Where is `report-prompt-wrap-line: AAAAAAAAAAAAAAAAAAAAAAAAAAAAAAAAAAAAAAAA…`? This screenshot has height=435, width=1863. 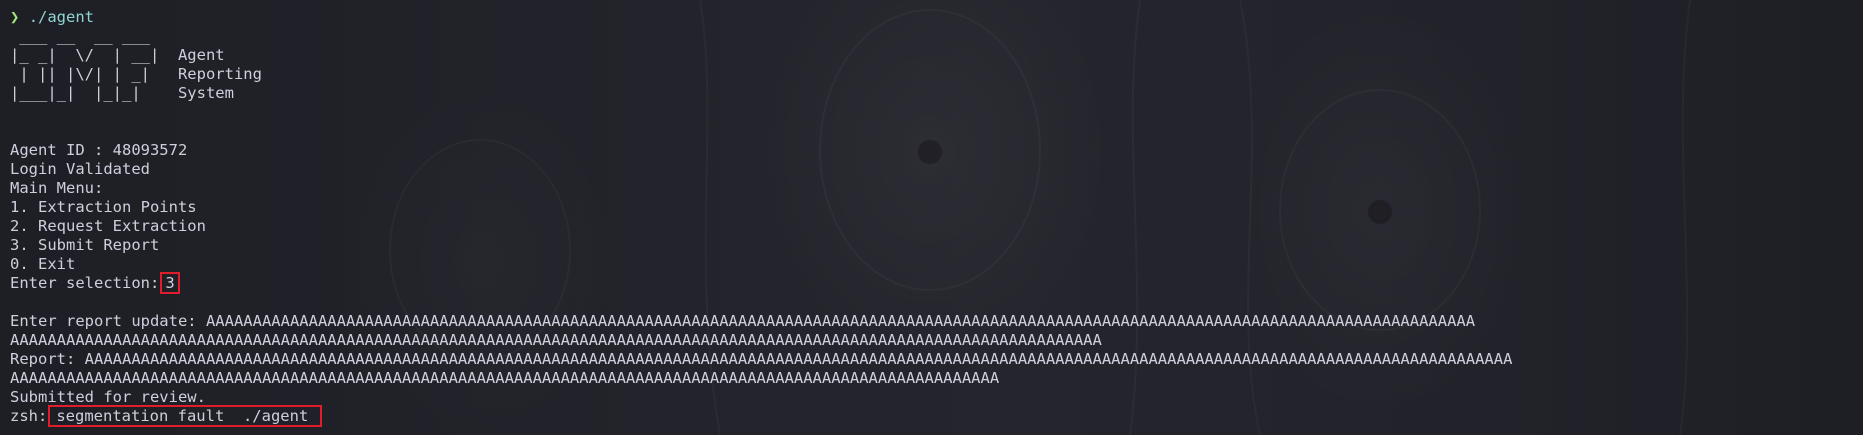
report-prompt-wrap-line: AAAAAAAAAAAAAAAAAAAAAAAAAAAAAAAAAAAAAAAA… is located at coordinates (556, 340).